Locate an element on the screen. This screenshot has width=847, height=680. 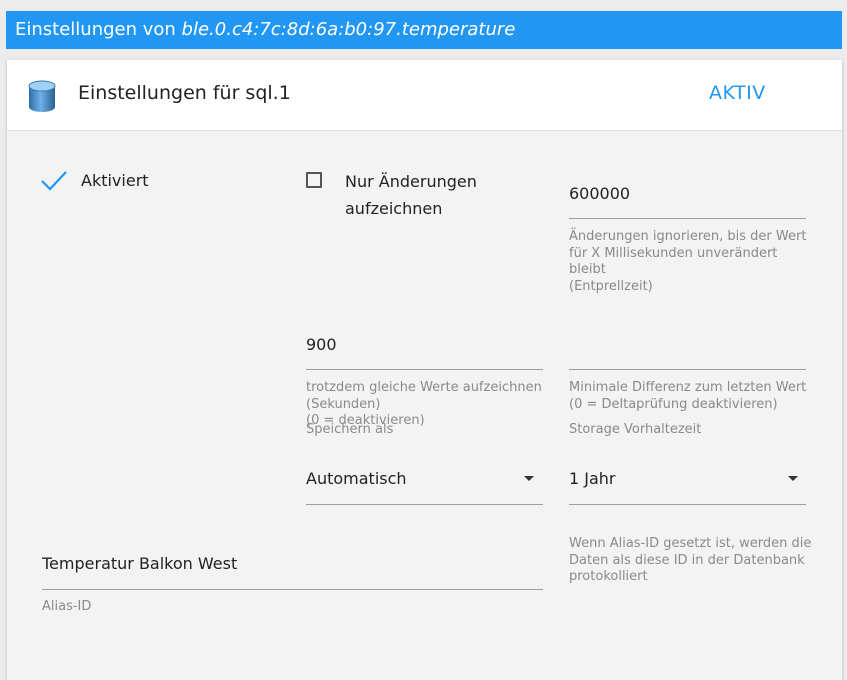
debounce-underline is located at coordinates (687, 218).